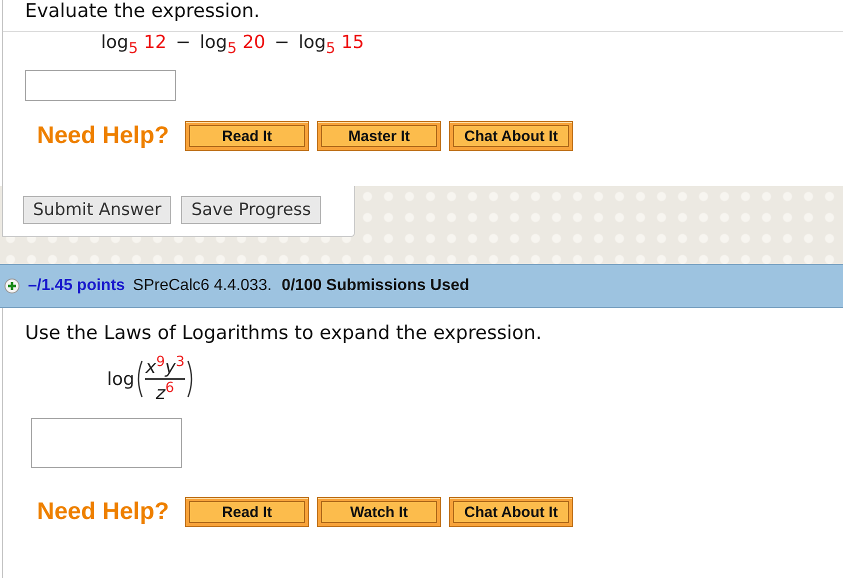 This screenshot has width=843, height=578. What do you see at coordinates (12, 286) in the screenshot?
I see `expand-plus-icon` at bounding box center [12, 286].